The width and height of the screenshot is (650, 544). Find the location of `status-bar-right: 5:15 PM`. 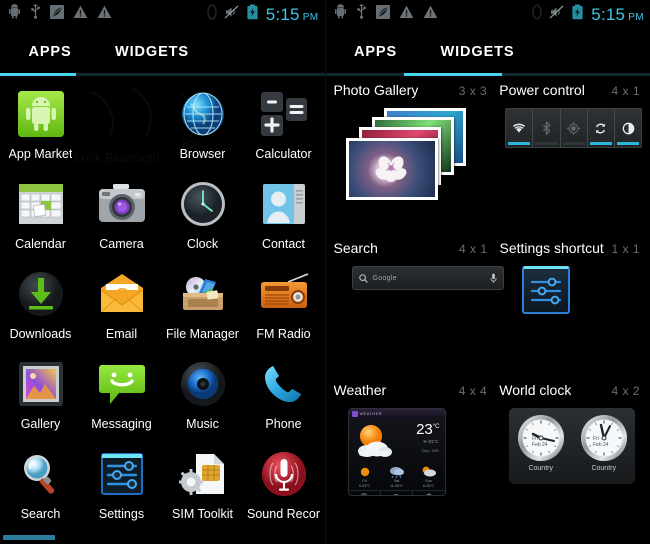

status-bar-right: 5:15 PM is located at coordinates (487, 14).